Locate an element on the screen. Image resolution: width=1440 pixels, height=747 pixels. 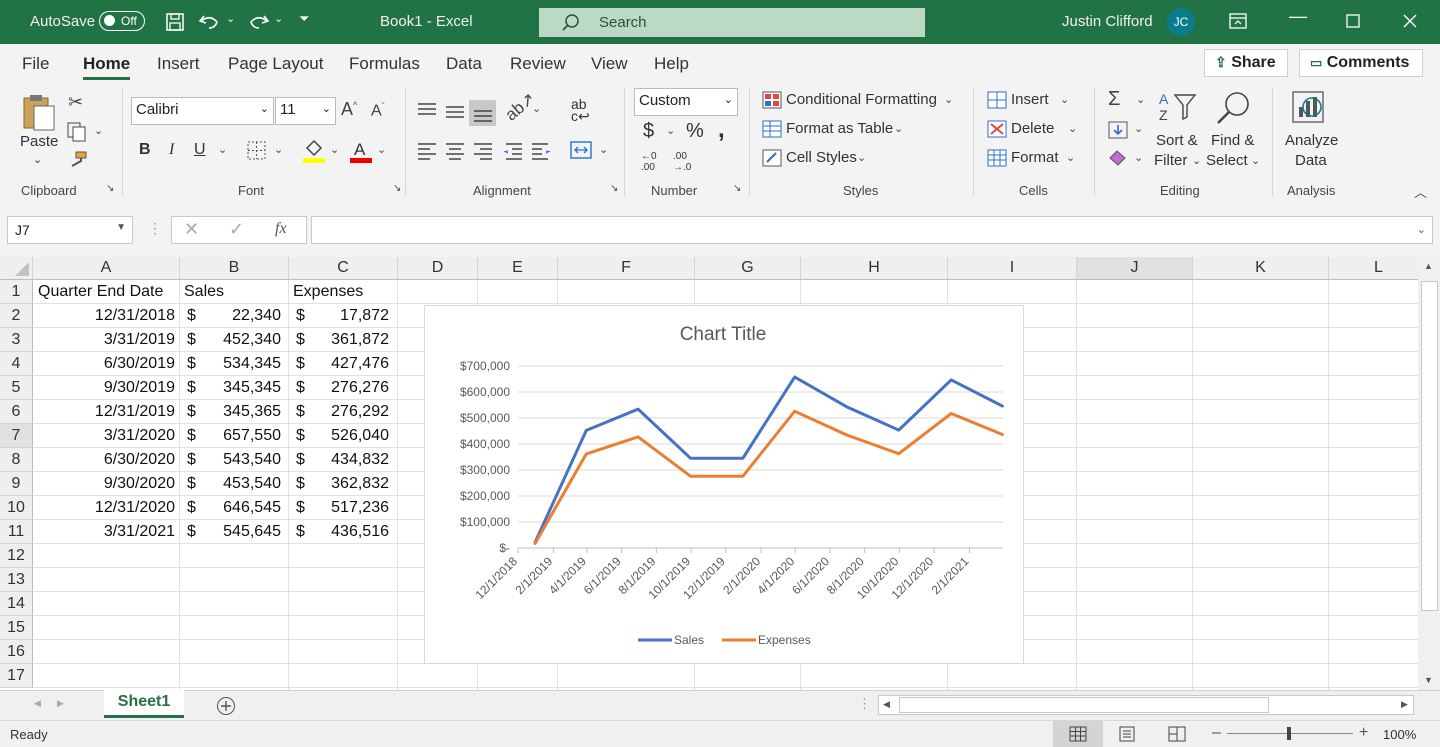
horizontal-scrollbar: ◀ ▶ is located at coordinates (1146, 705).